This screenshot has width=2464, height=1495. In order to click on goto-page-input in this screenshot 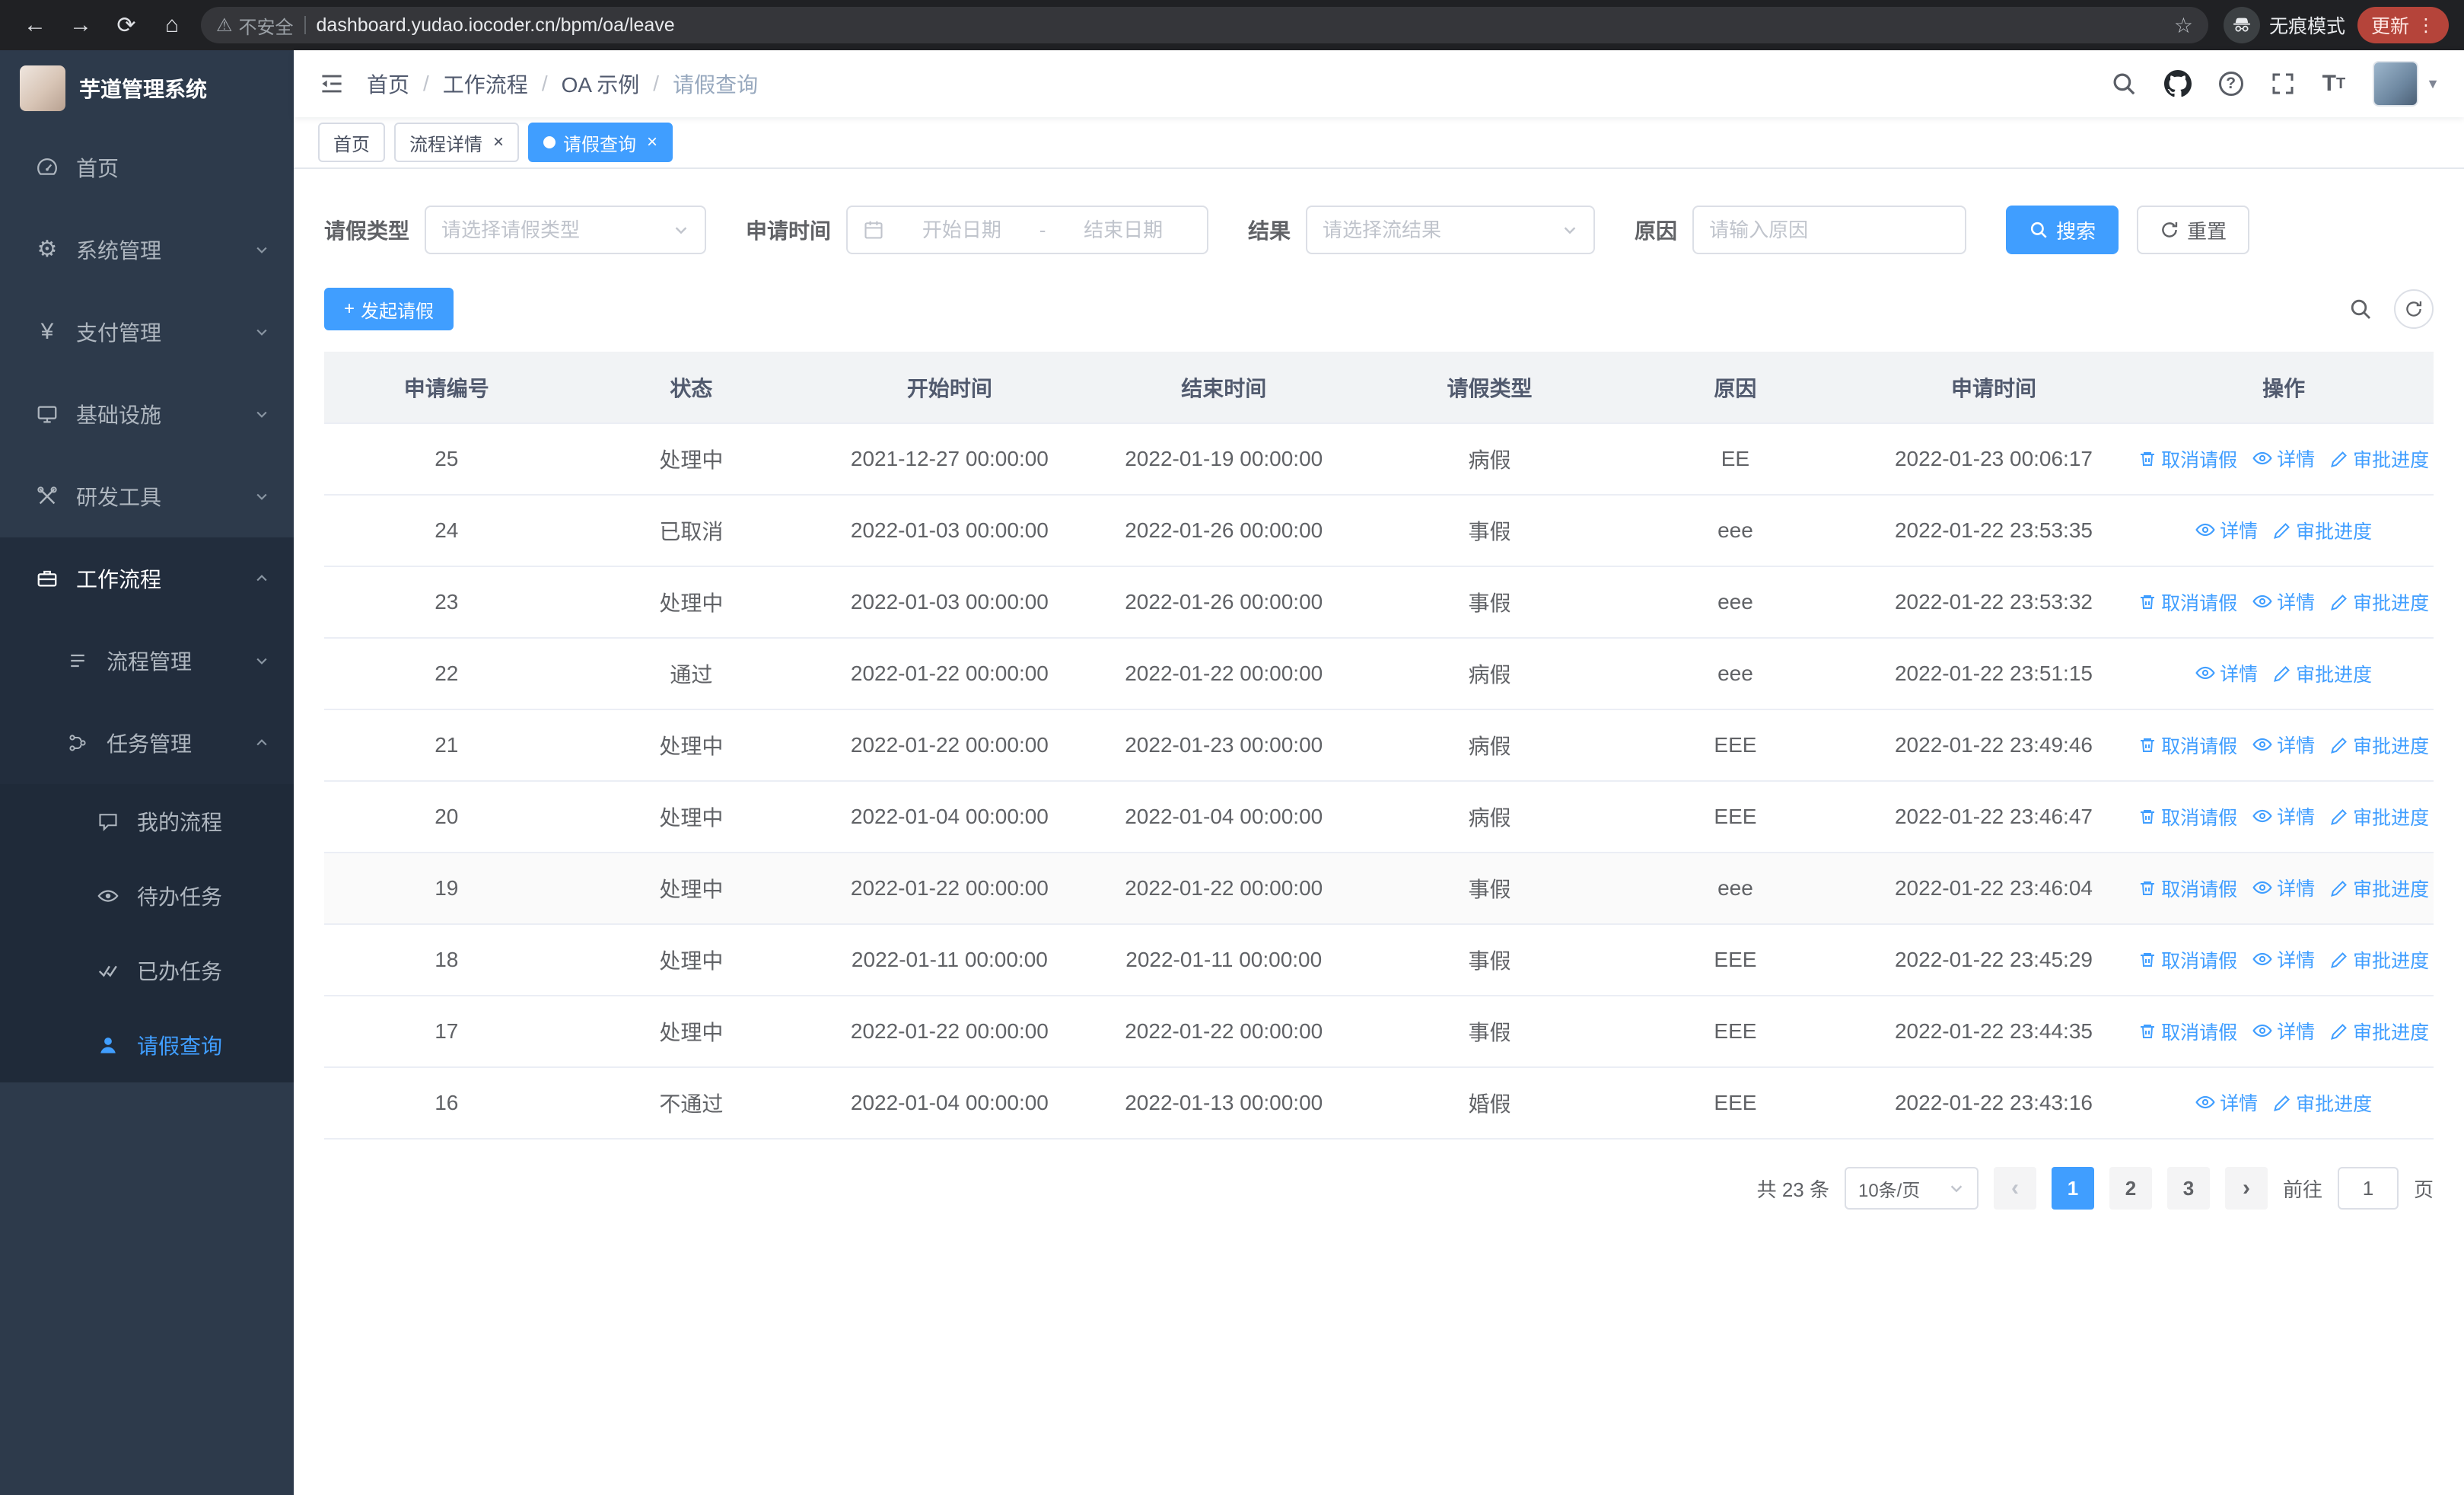, I will do `click(2368, 1188)`.